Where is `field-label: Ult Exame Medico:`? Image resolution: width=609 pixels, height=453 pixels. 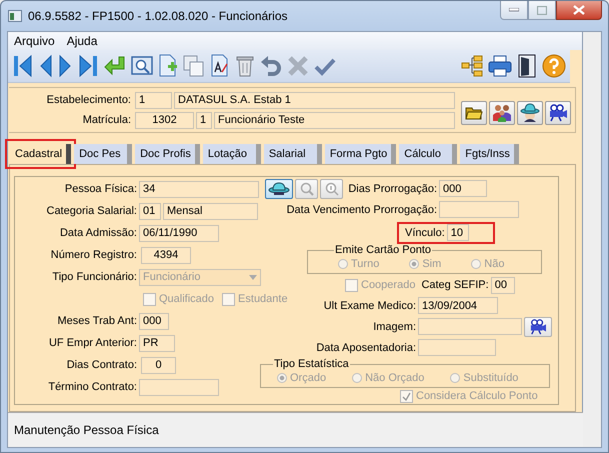 field-label: Ult Exame Medico: is located at coordinates (370, 306).